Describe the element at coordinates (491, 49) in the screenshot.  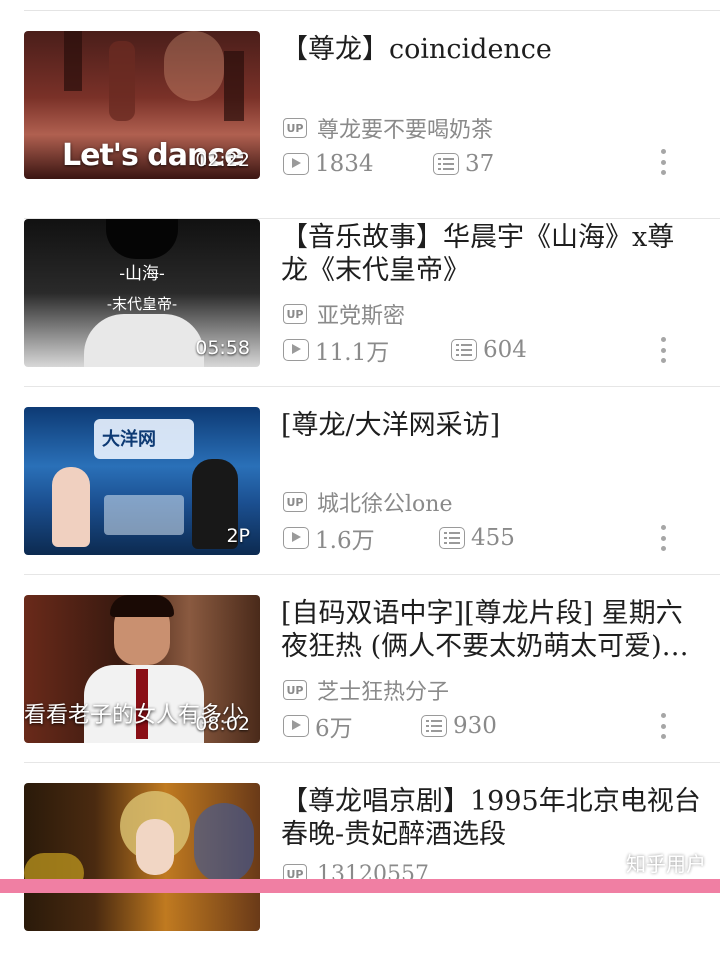
I see `video-title: 【尊龙】coincidence` at that location.